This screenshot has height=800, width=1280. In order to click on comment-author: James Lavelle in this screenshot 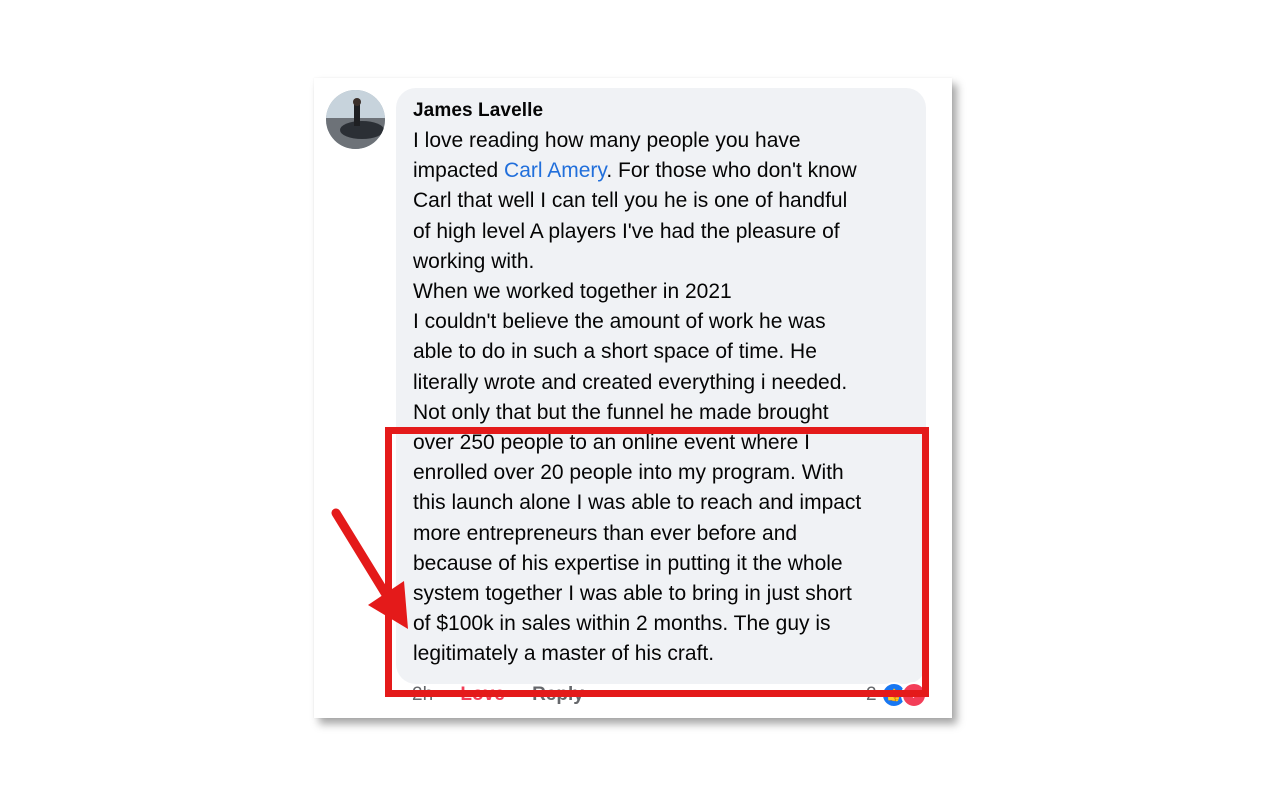, I will do `click(478, 111)`.